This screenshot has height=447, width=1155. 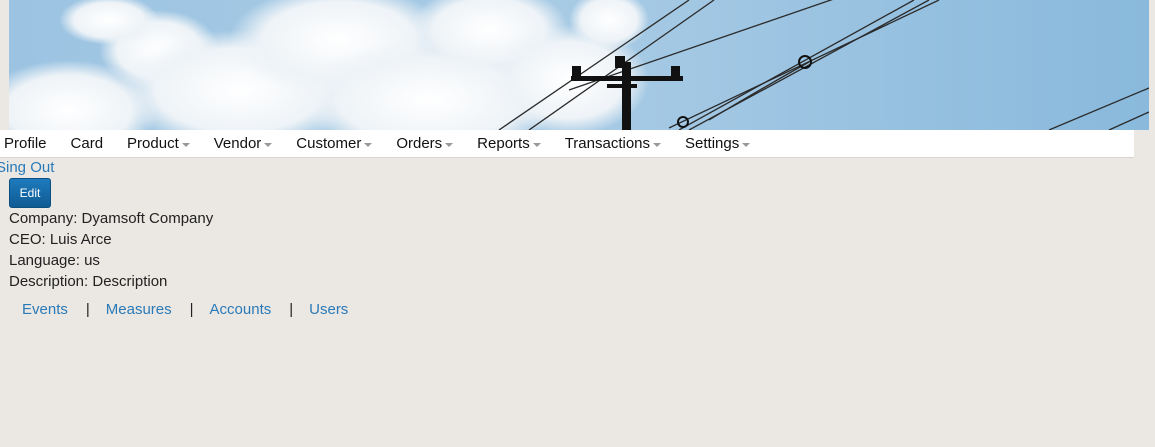 I want to click on nav-item-label: Card, so click(x=87, y=143).